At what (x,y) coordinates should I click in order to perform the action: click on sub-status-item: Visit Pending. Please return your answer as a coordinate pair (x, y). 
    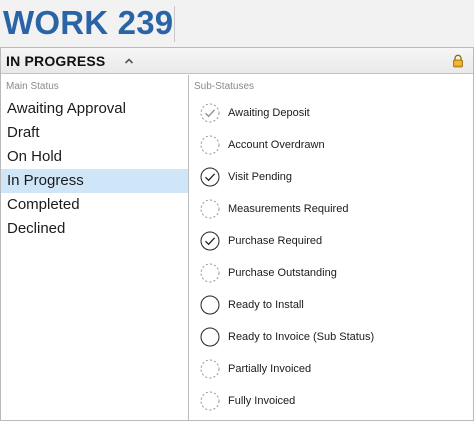
    Looking at the image, I should click on (331, 177).